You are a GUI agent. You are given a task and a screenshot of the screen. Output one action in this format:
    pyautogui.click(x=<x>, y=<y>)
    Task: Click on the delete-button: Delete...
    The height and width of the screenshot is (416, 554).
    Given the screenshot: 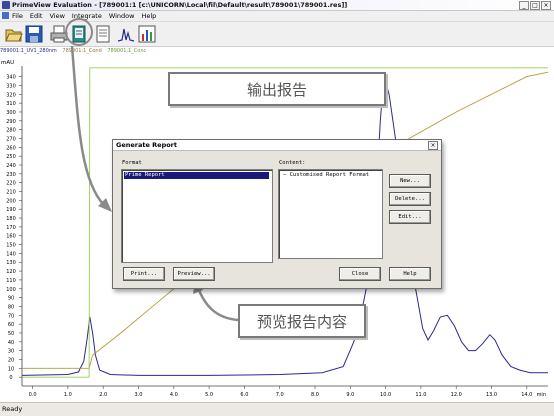 What is the action you would take?
    pyautogui.click(x=410, y=199)
    